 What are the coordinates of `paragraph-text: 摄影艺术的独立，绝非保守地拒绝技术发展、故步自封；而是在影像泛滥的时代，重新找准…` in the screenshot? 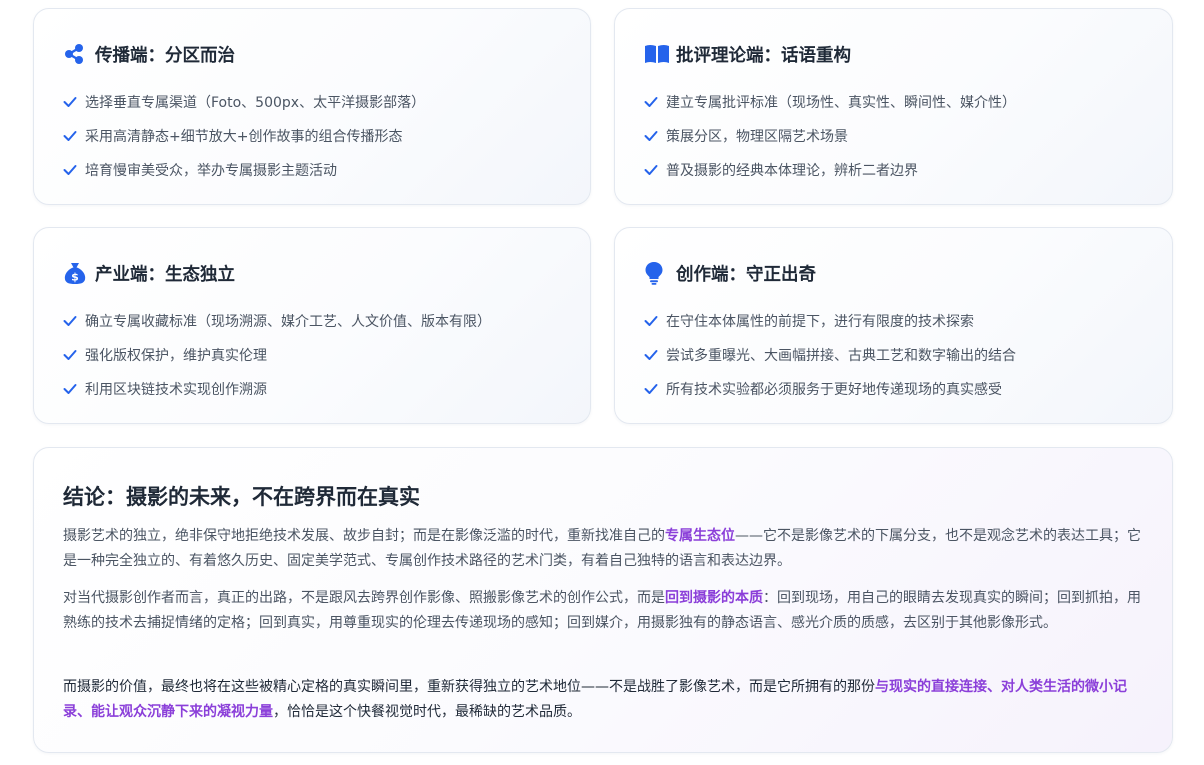 It's located at (364, 536).